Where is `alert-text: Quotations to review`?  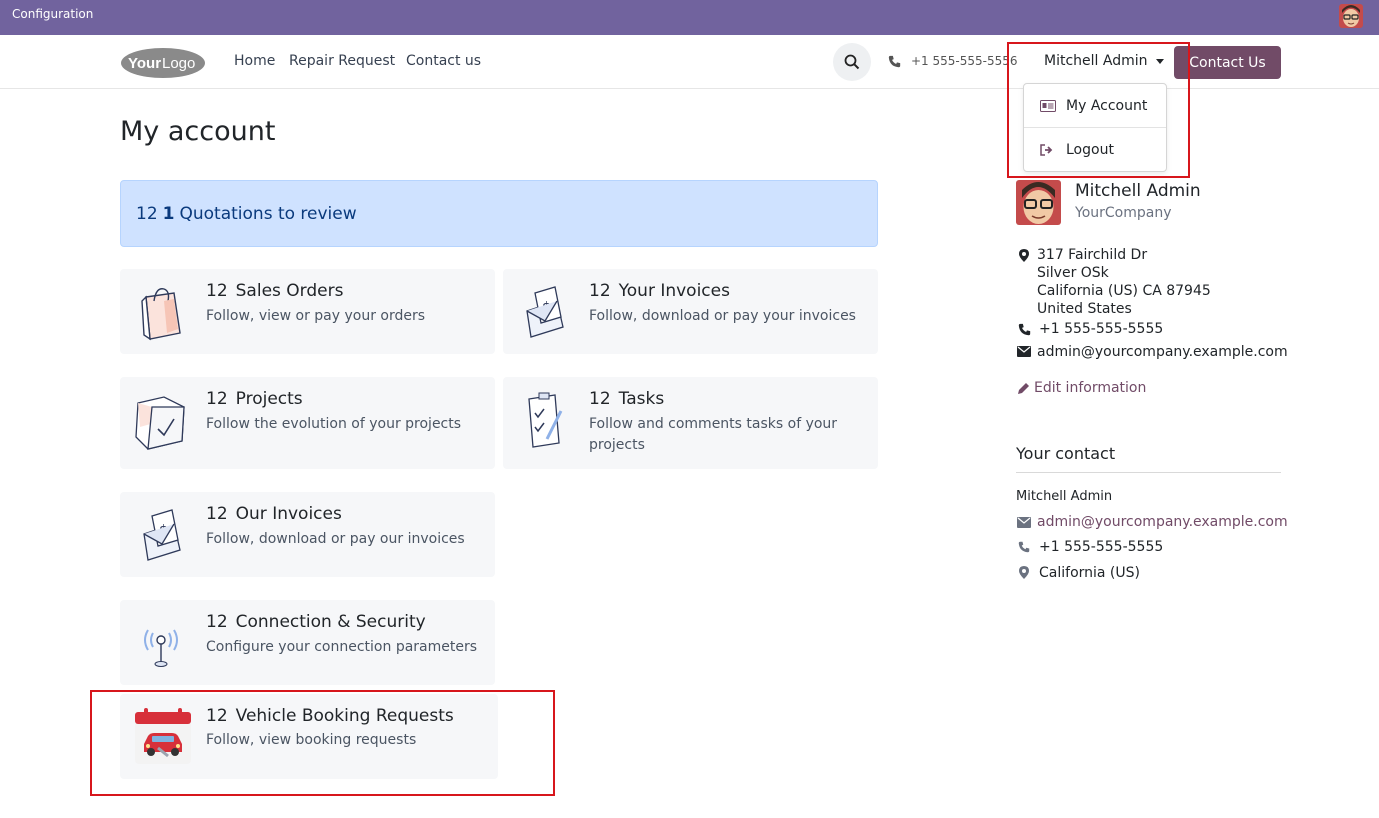 alert-text: Quotations to review is located at coordinates (268, 213).